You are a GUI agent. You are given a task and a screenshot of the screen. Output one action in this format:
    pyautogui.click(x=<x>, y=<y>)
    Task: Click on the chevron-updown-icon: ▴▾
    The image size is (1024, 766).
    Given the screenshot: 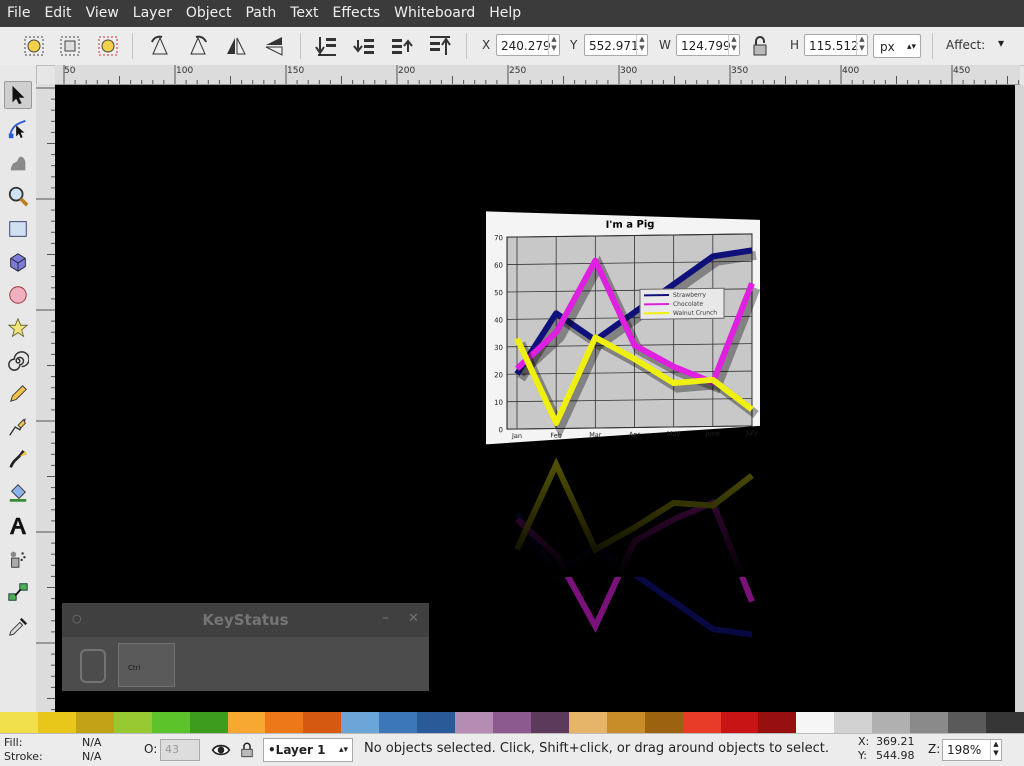 What is the action you would take?
    pyautogui.click(x=911, y=47)
    